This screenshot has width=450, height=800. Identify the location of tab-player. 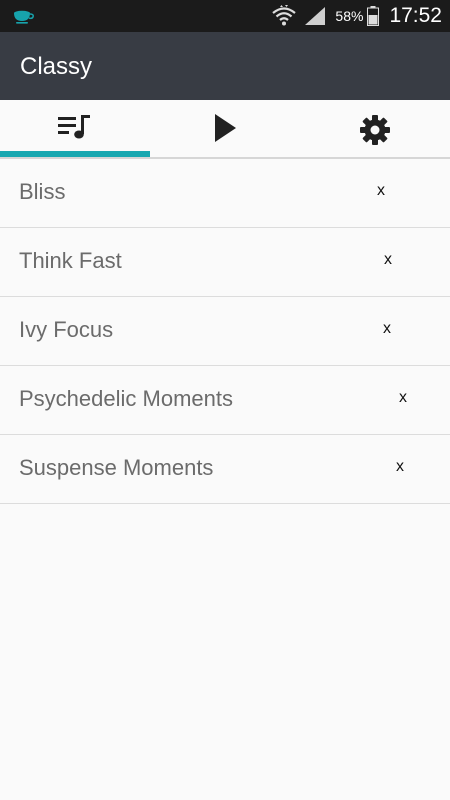
(225, 128).